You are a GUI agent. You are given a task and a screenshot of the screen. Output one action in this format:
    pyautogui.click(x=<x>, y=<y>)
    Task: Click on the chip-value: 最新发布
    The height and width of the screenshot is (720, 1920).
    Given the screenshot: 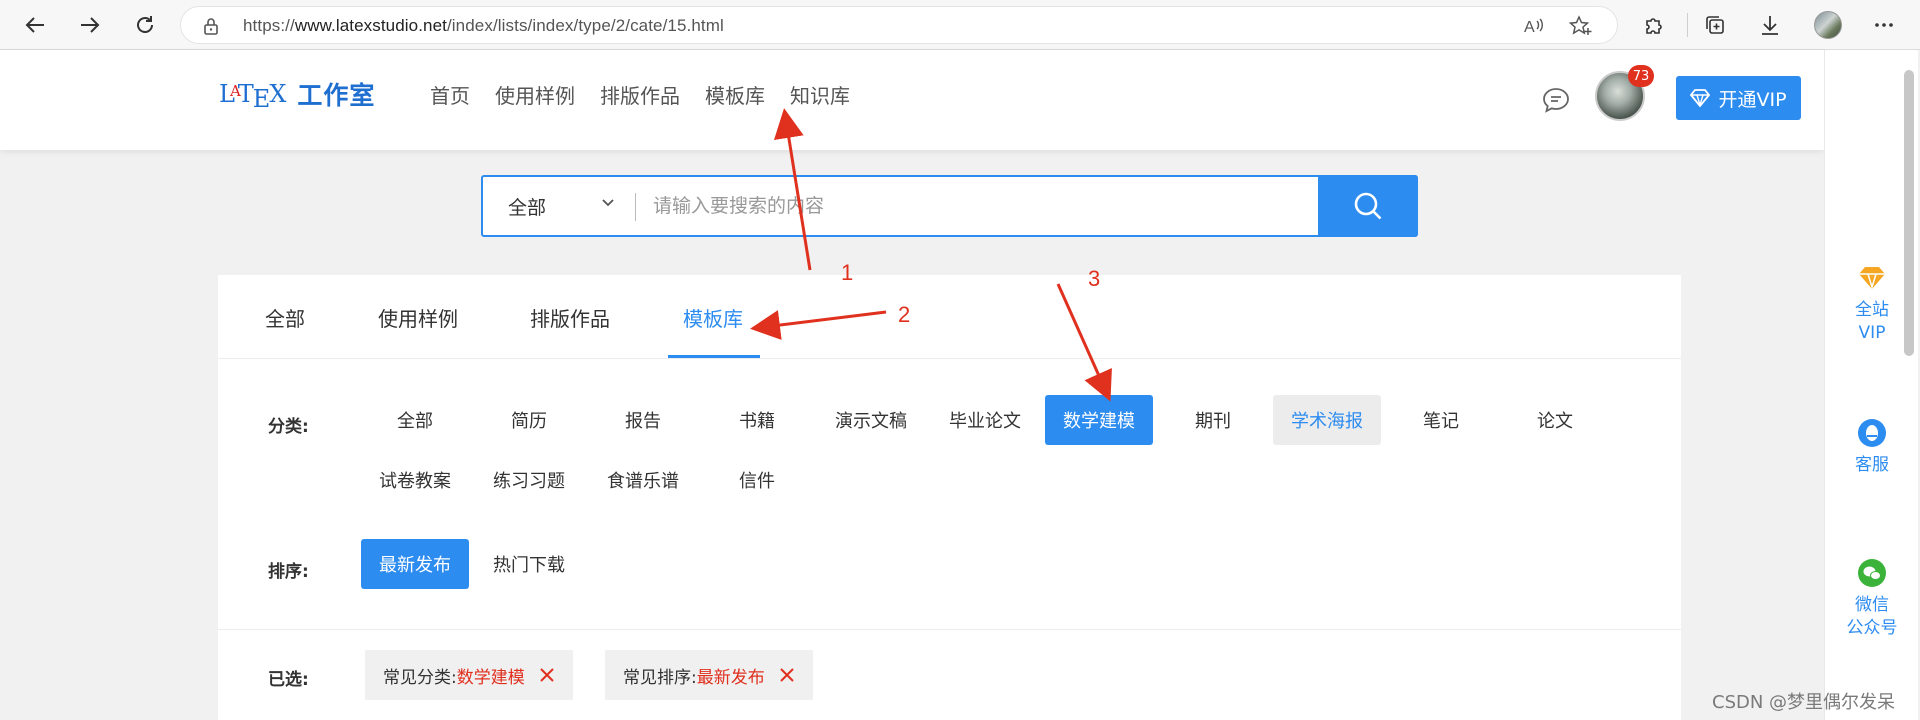 What is the action you would take?
    pyautogui.click(x=730, y=677)
    